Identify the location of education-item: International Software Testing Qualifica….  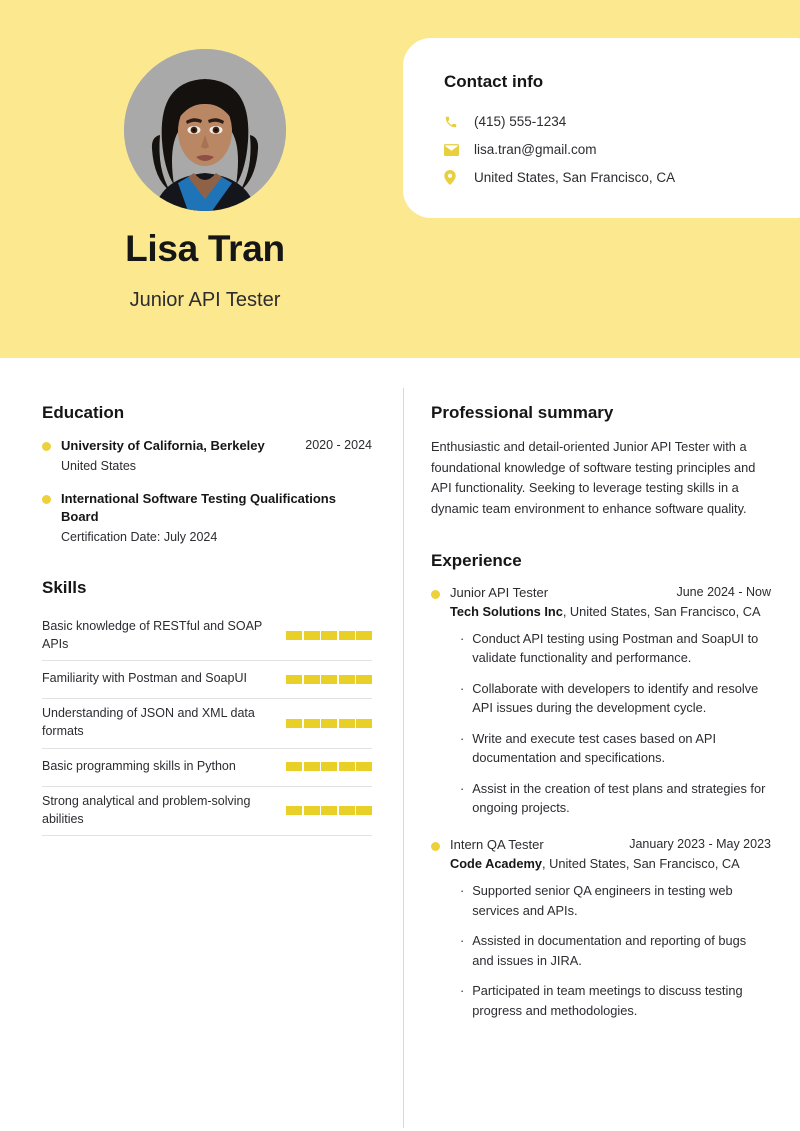
(207, 517).